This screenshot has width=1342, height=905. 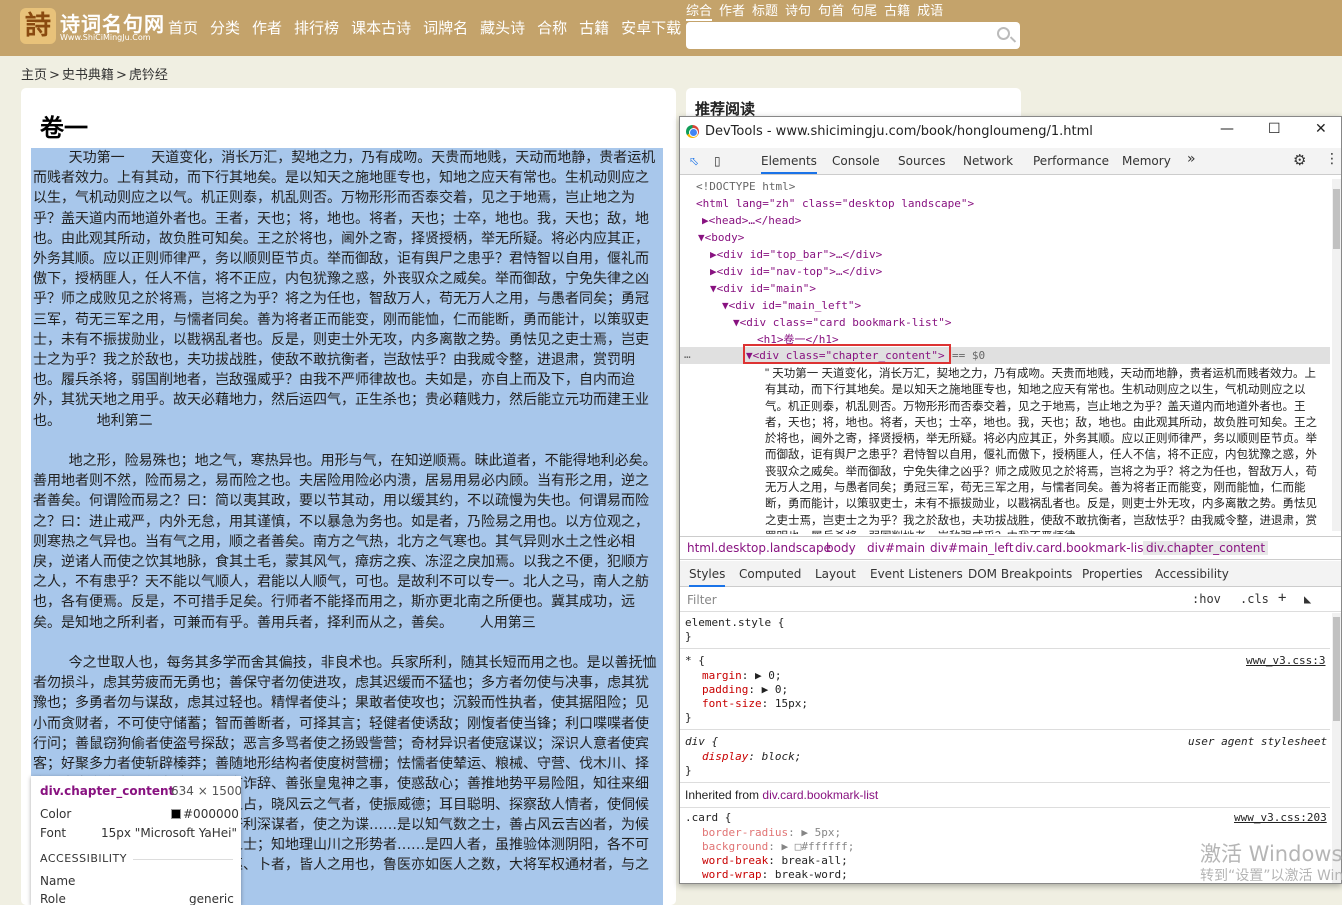 I want to click on logo-subtext: Www.ShiCiMingJu.Com, so click(x=105, y=37).